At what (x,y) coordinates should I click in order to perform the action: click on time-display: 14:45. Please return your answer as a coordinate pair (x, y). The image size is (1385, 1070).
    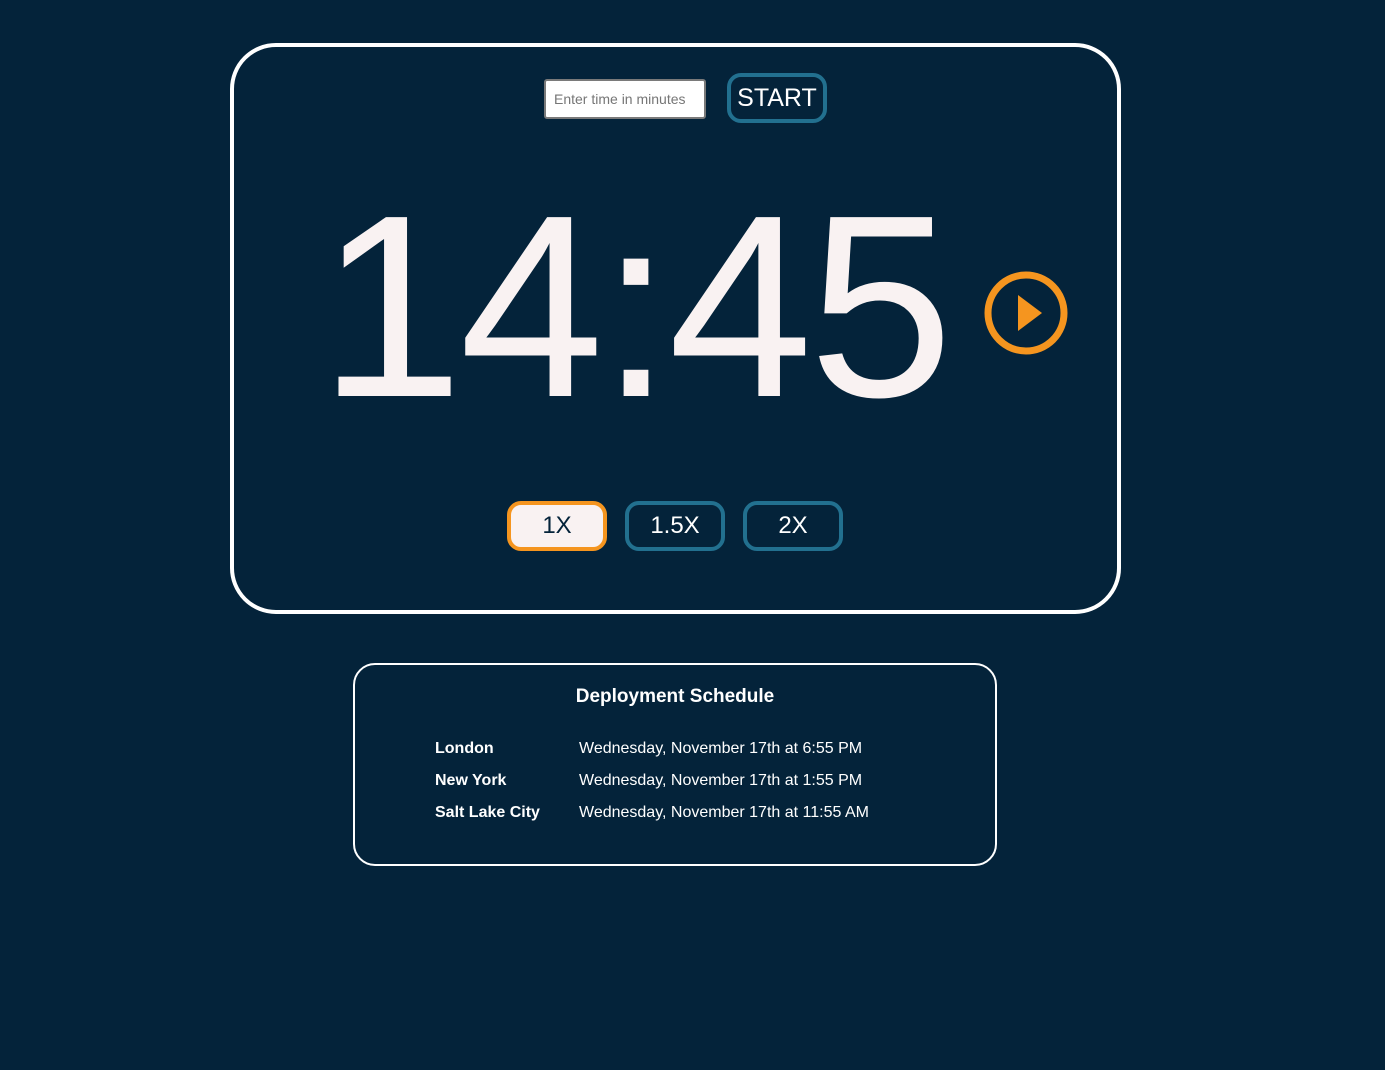
    Looking at the image, I should click on (636, 307).